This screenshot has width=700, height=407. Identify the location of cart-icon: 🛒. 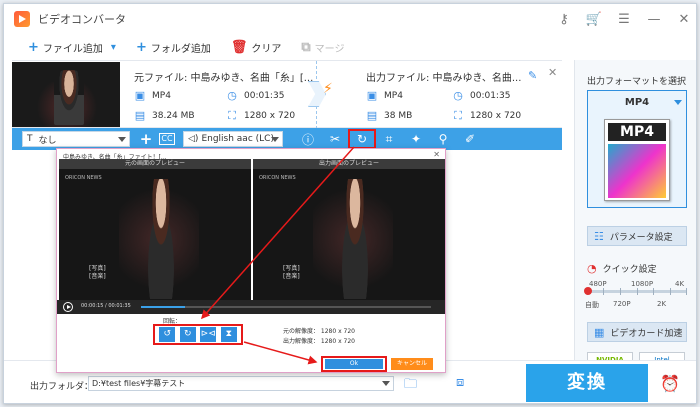
(594, 19).